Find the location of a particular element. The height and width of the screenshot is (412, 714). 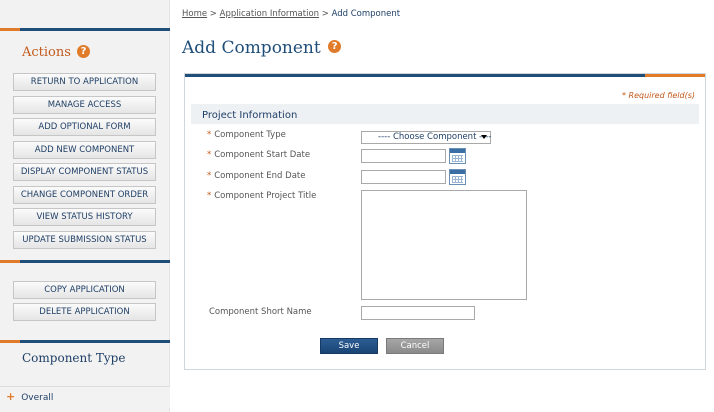

component-type-label: * Component Type is located at coordinates (246, 135).